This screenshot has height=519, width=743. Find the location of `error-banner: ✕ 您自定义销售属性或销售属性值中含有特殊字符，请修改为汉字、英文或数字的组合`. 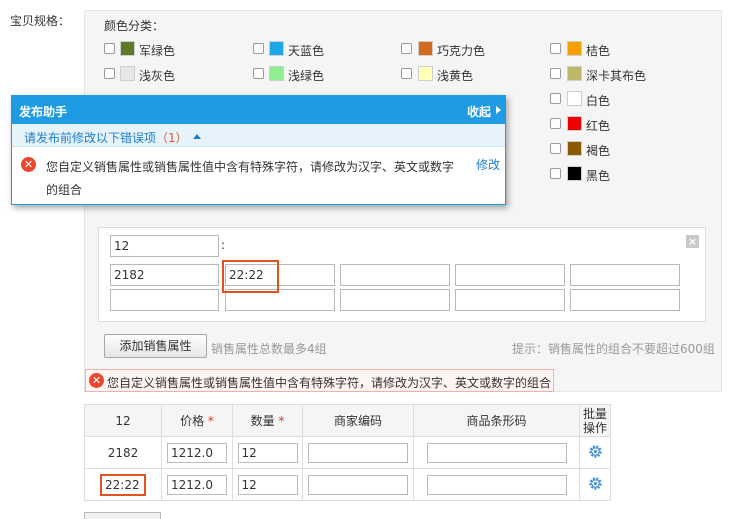

error-banner: ✕ 您自定义销售属性或销售属性值中含有特殊字符，请修改为汉字、英文或数字的组合 is located at coordinates (319, 380).